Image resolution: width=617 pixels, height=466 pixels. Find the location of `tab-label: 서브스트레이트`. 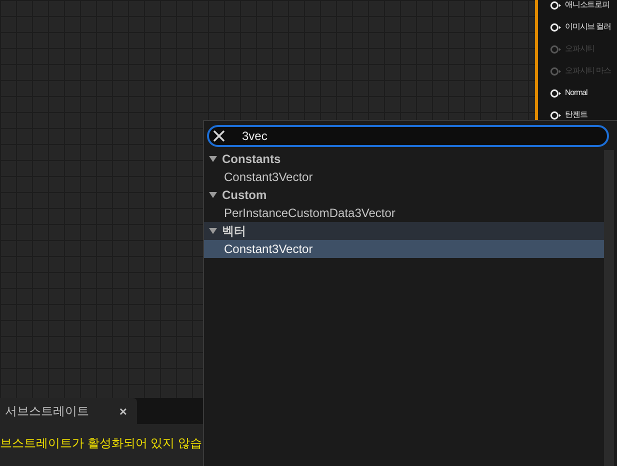

tab-label: 서브스트레이트 is located at coordinates (47, 411).